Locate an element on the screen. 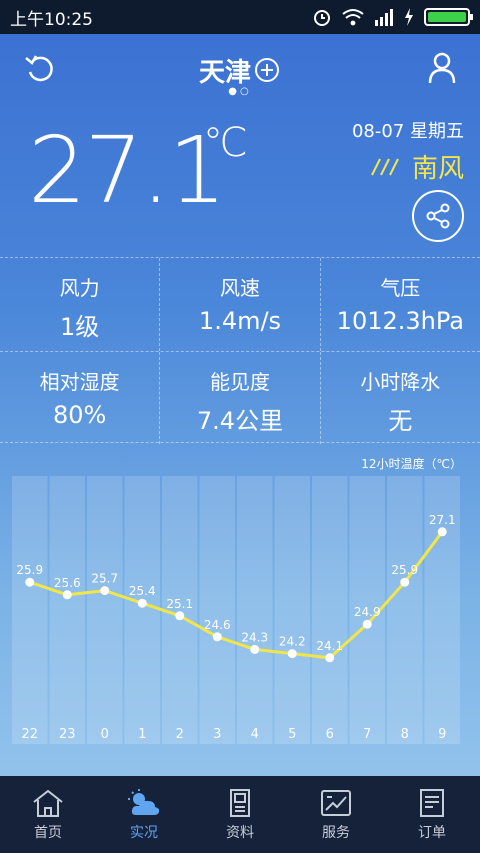 The image size is (480, 853). detail-value: 1012.3hPa is located at coordinates (400, 321).